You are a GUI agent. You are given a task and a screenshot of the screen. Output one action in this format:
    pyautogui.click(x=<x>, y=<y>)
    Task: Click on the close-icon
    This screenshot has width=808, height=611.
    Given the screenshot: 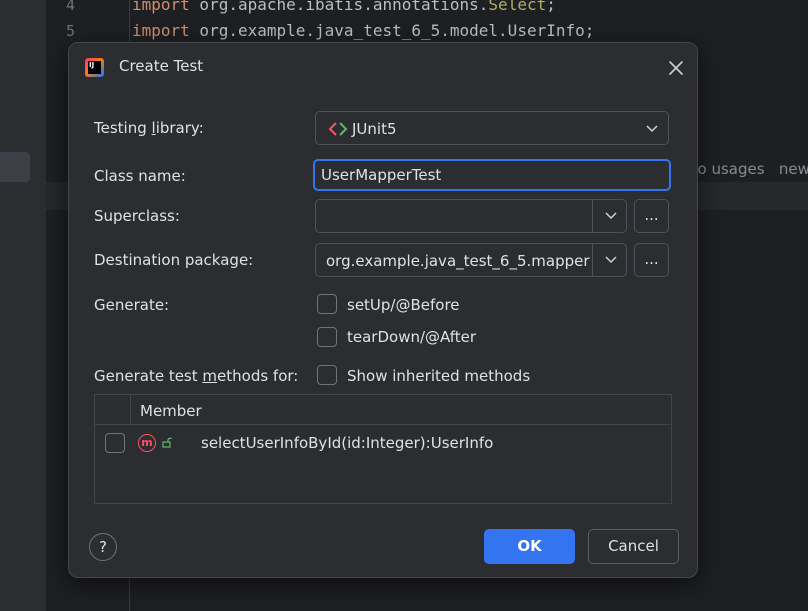 What is the action you would take?
    pyautogui.click(x=676, y=68)
    